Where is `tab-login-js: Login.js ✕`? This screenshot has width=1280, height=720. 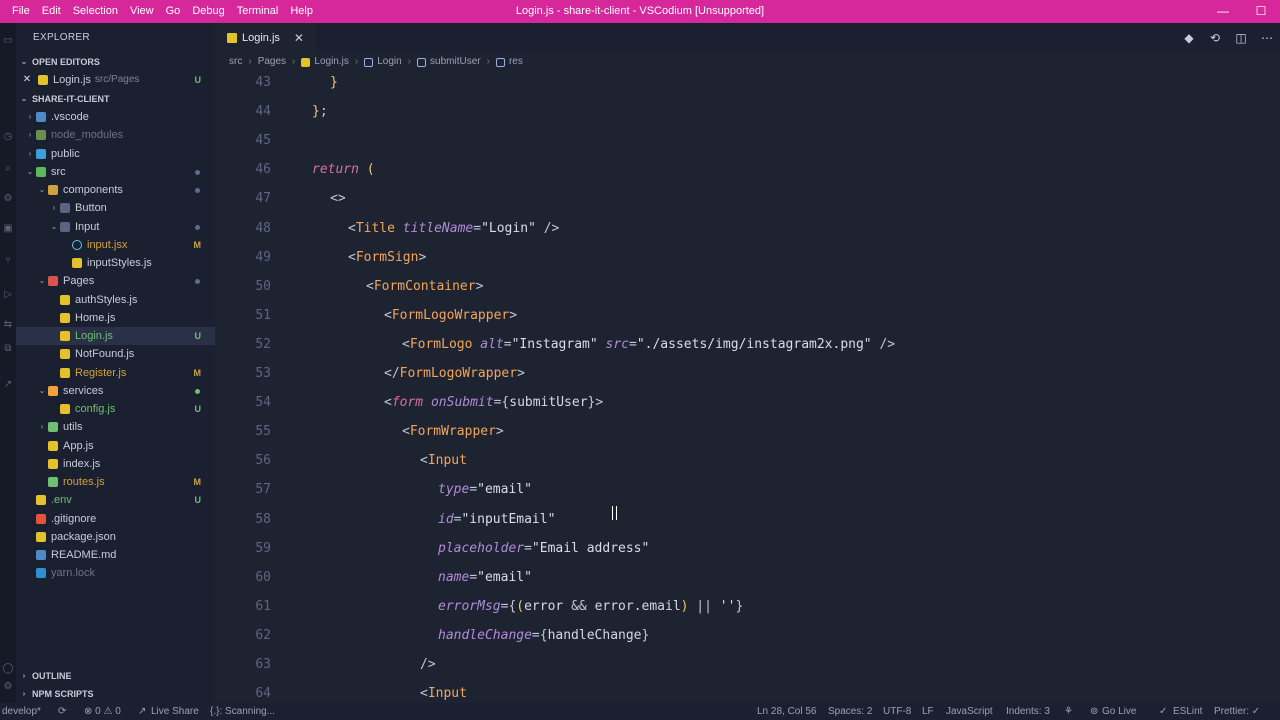 tab-login-js: Login.js ✕ is located at coordinates (265, 38).